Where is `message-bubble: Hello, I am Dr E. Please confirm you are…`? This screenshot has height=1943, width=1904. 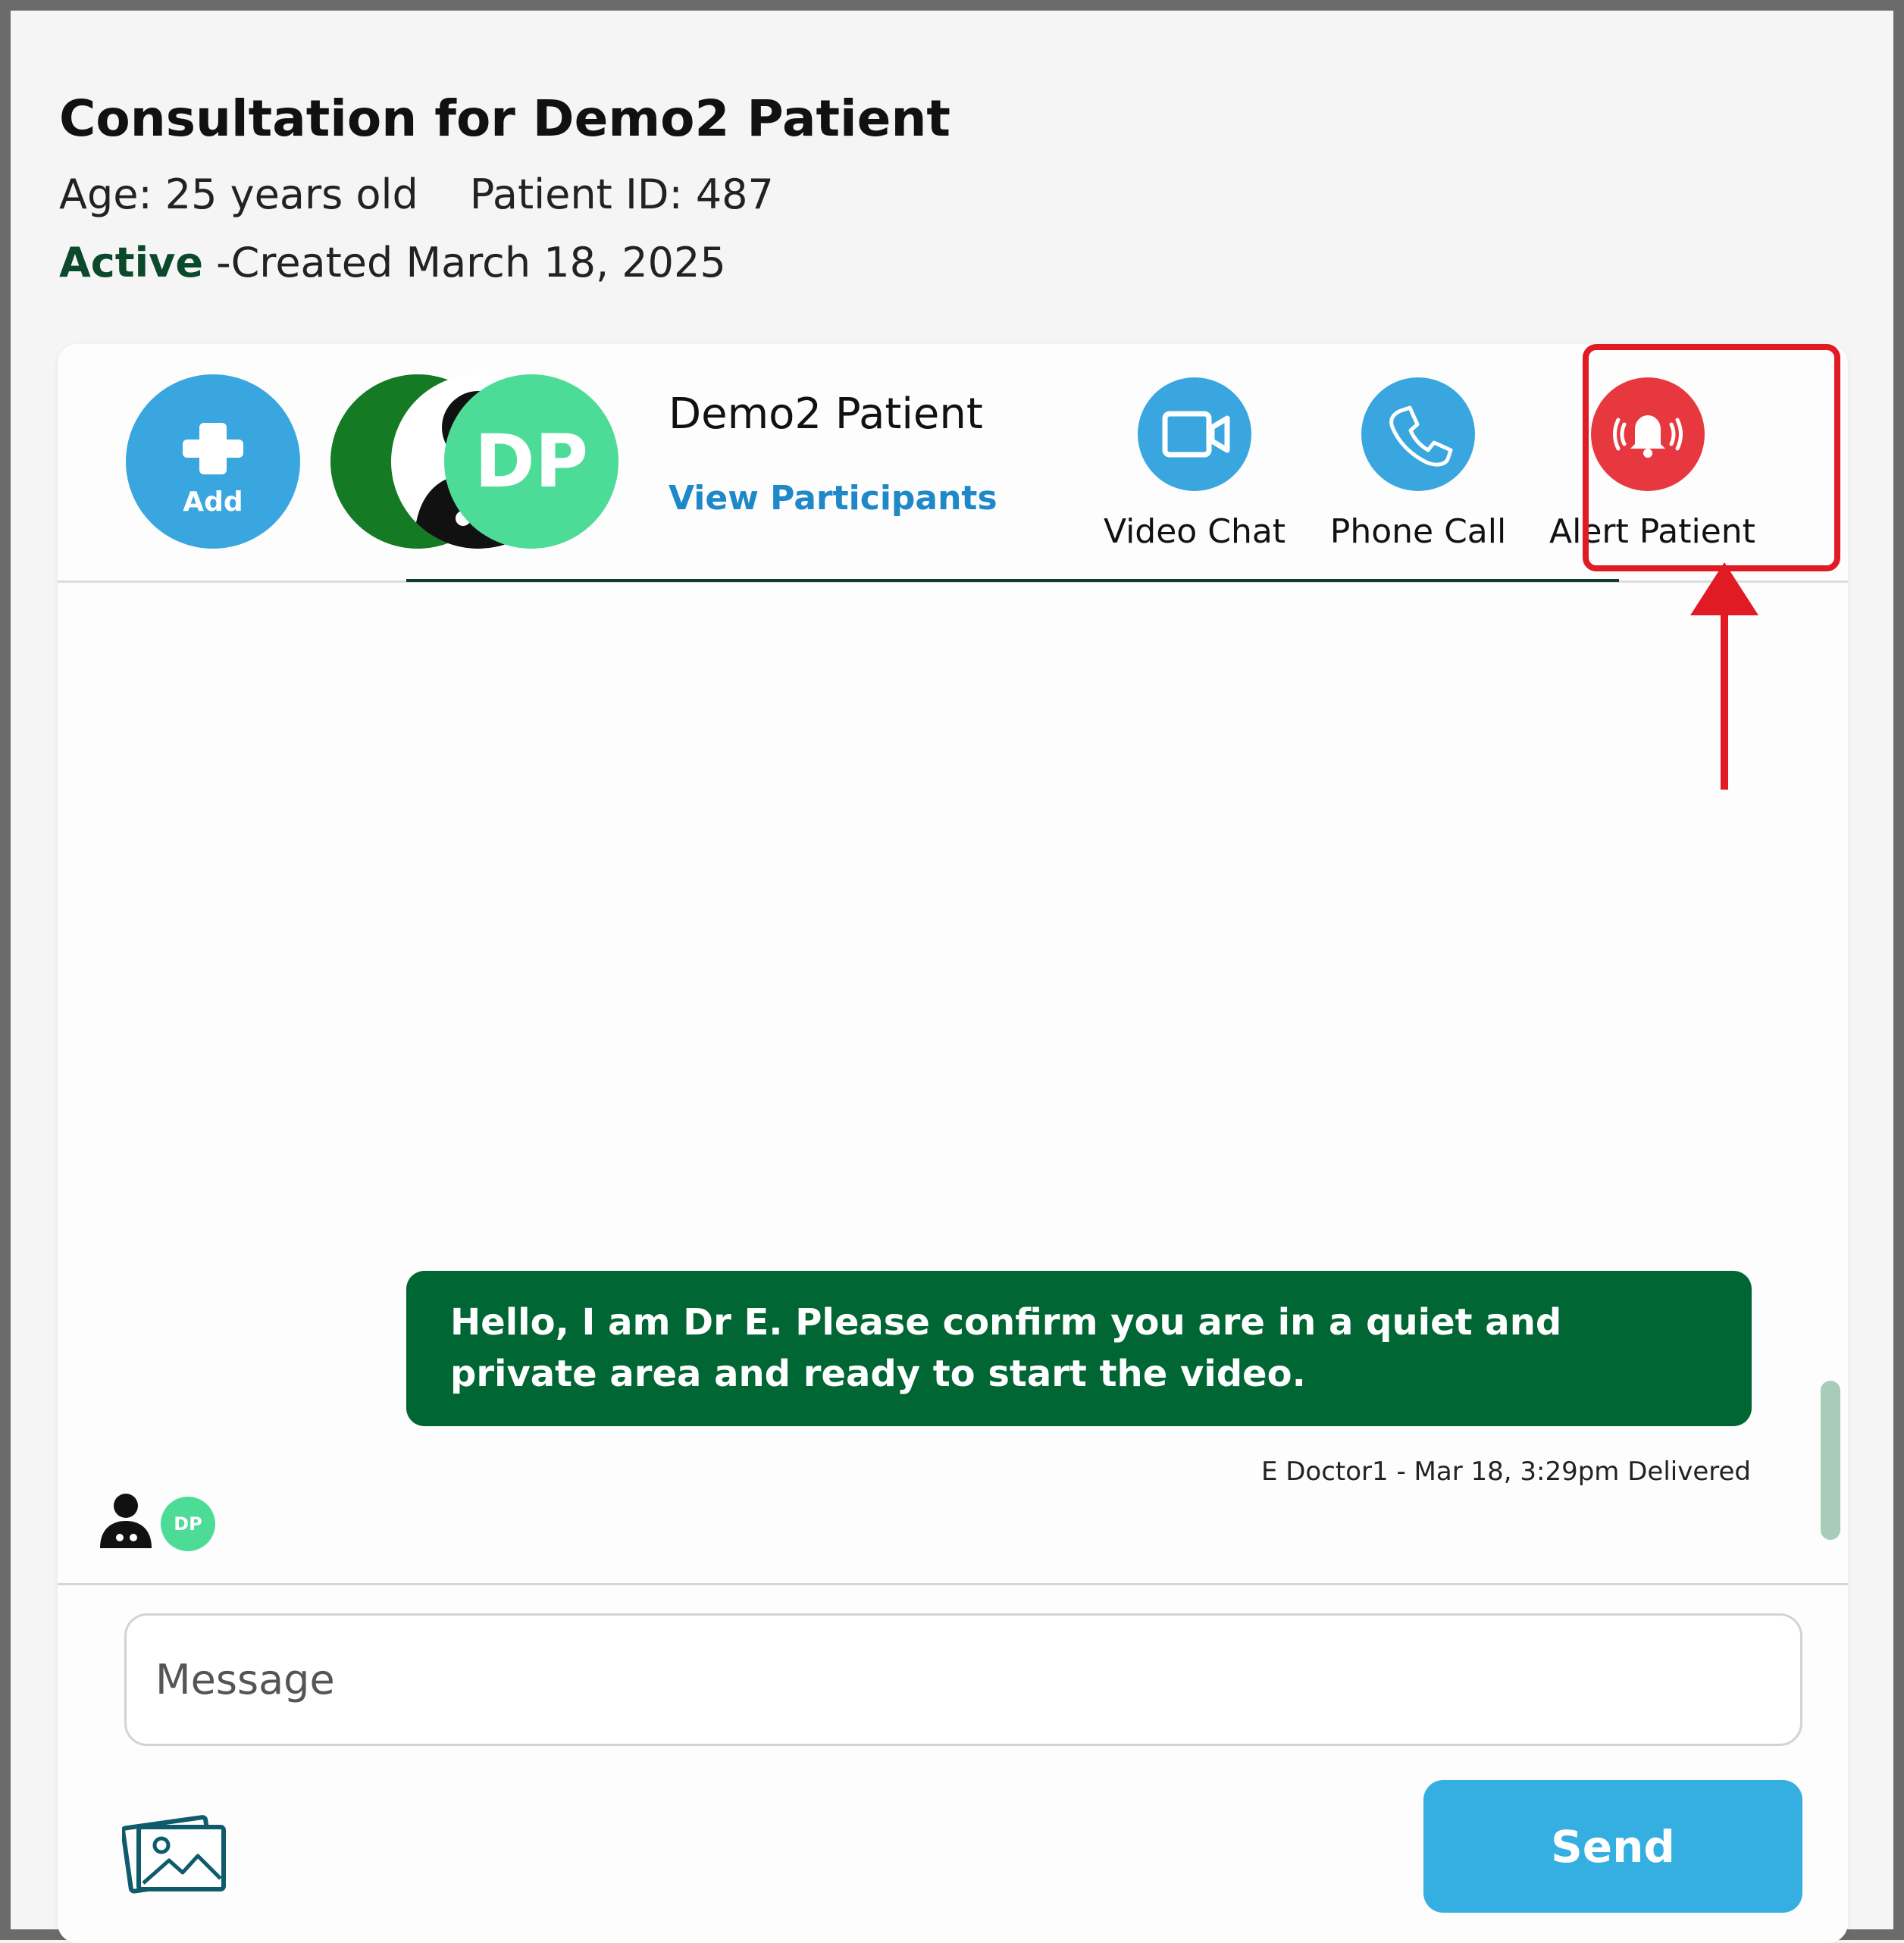
message-bubble: Hello, I am Dr E. Please confirm you are… is located at coordinates (1079, 1348).